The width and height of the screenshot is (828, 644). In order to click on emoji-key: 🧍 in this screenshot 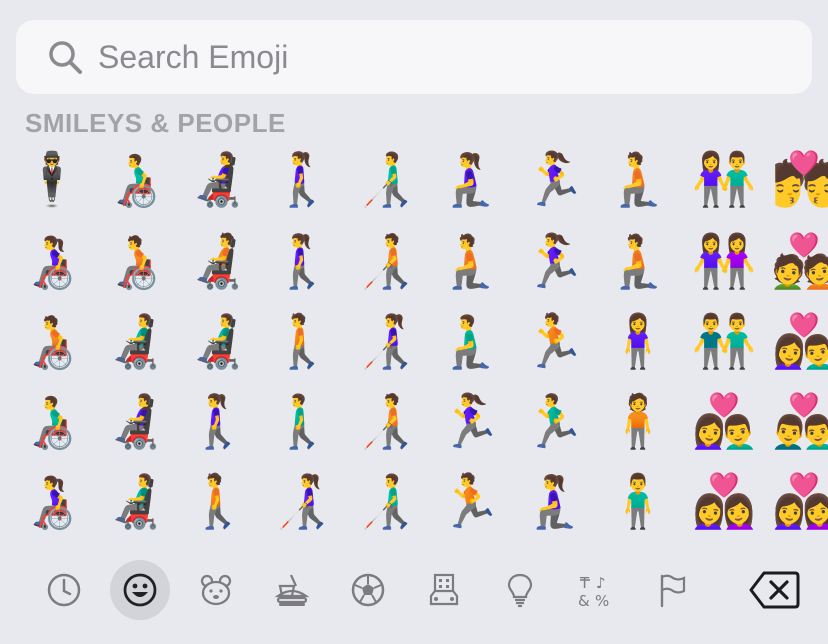, I will do `click(638, 422)`.